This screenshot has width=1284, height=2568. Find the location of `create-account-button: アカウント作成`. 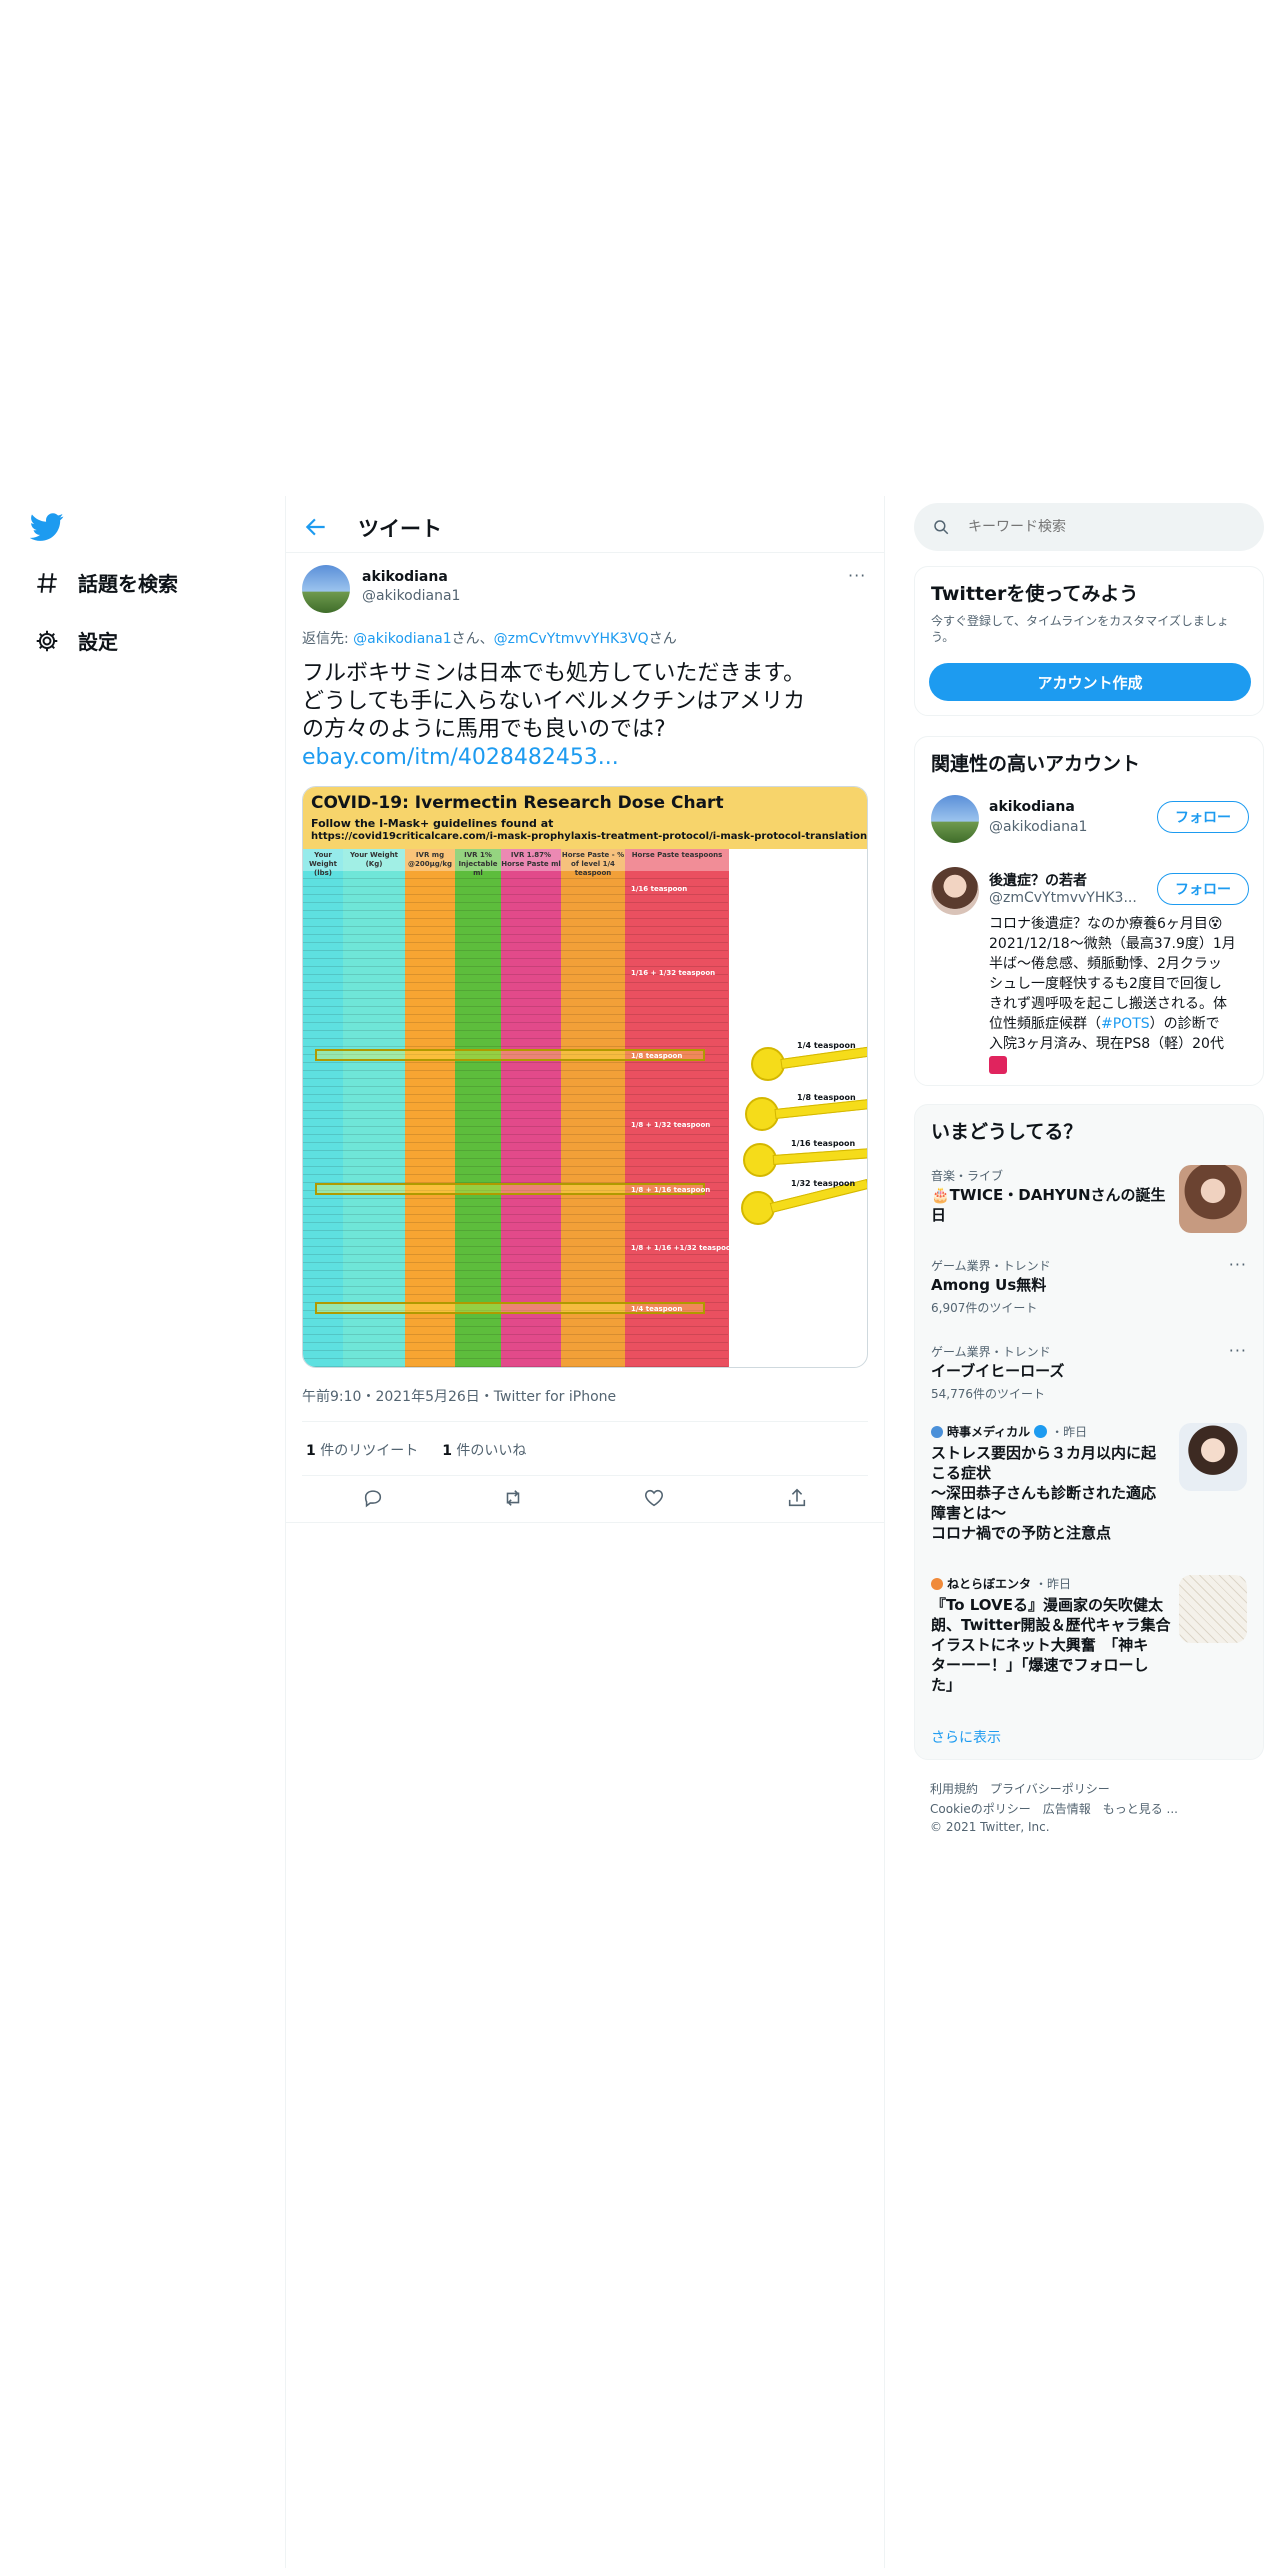

create-account-button: アカウント作成 is located at coordinates (1090, 682).